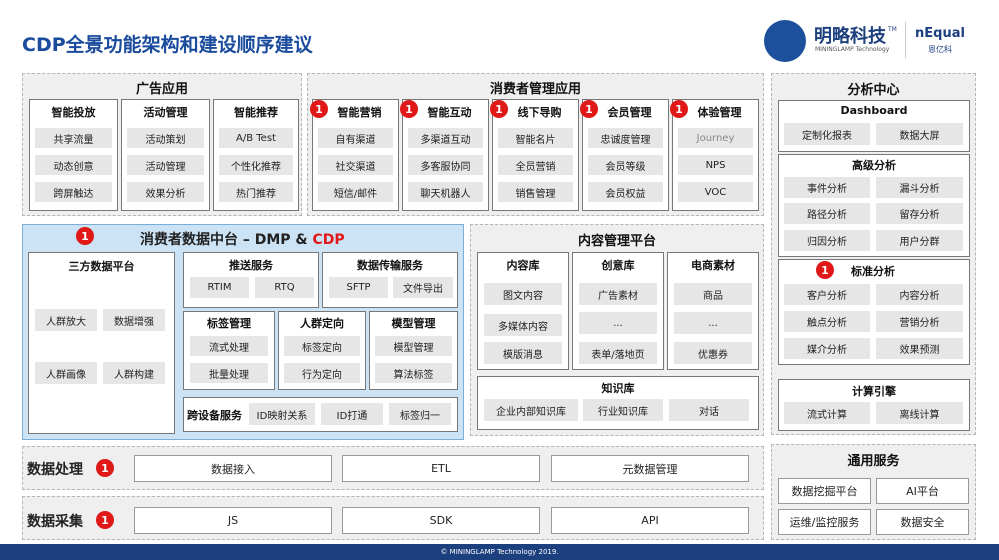 Image resolution: width=999 pixels, height=560 pixels. What do you see at coordinates (905, 40) in the screenshot?
I see `logo-divider` at bounding box center [905, 40].